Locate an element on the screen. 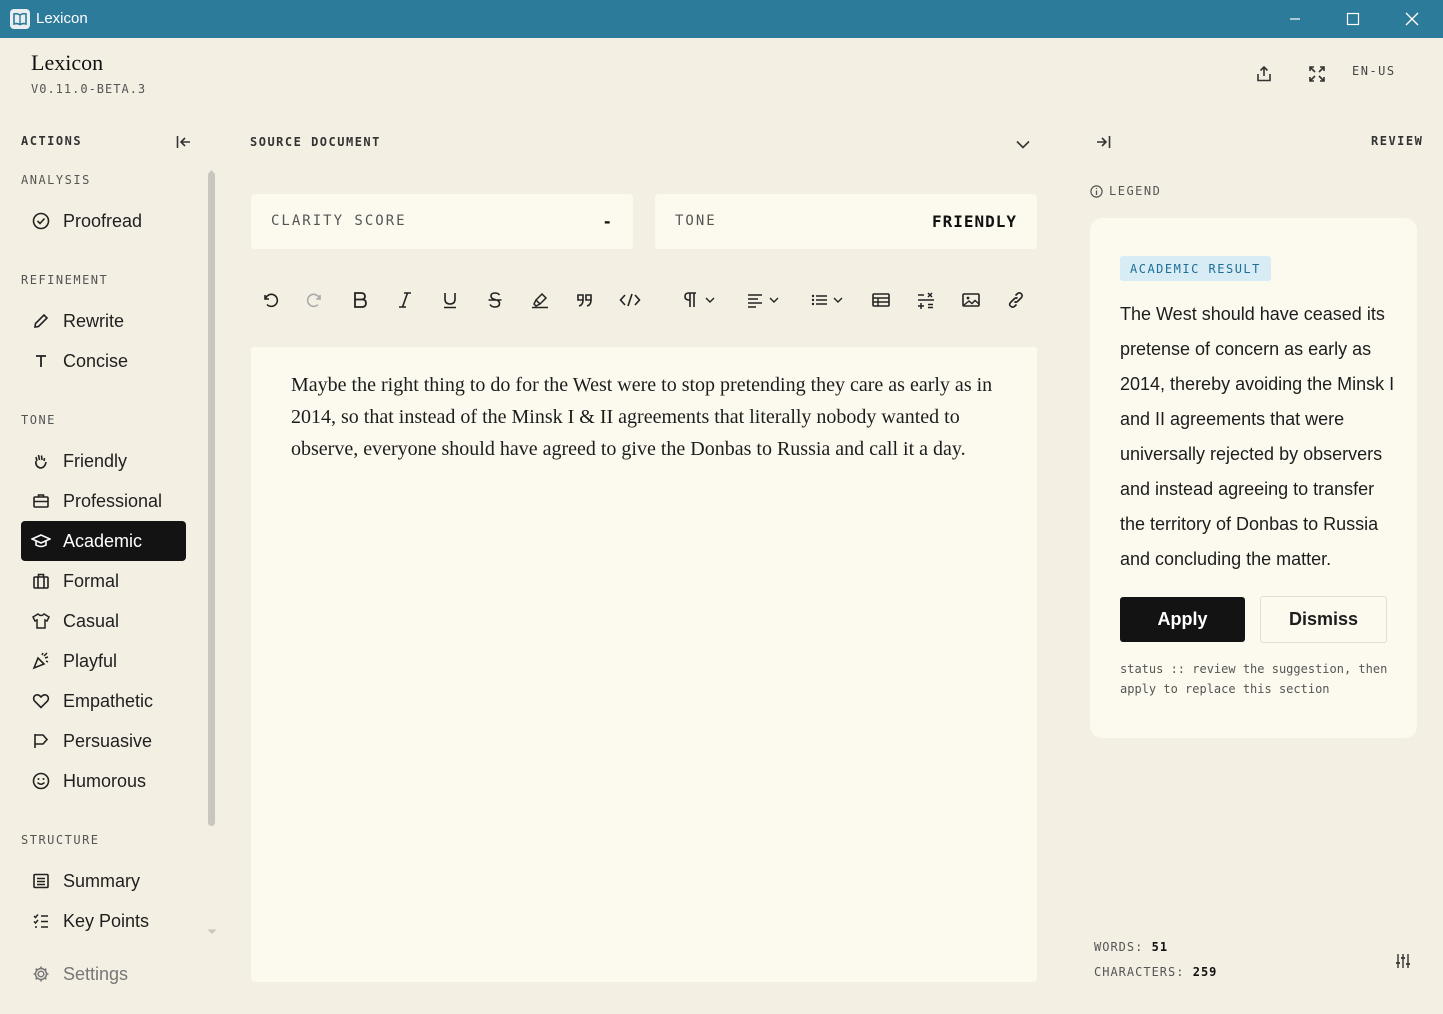 The height and width of the screenshot is (1014, 1443). pencil-icon is located at coordinates (41, 321).